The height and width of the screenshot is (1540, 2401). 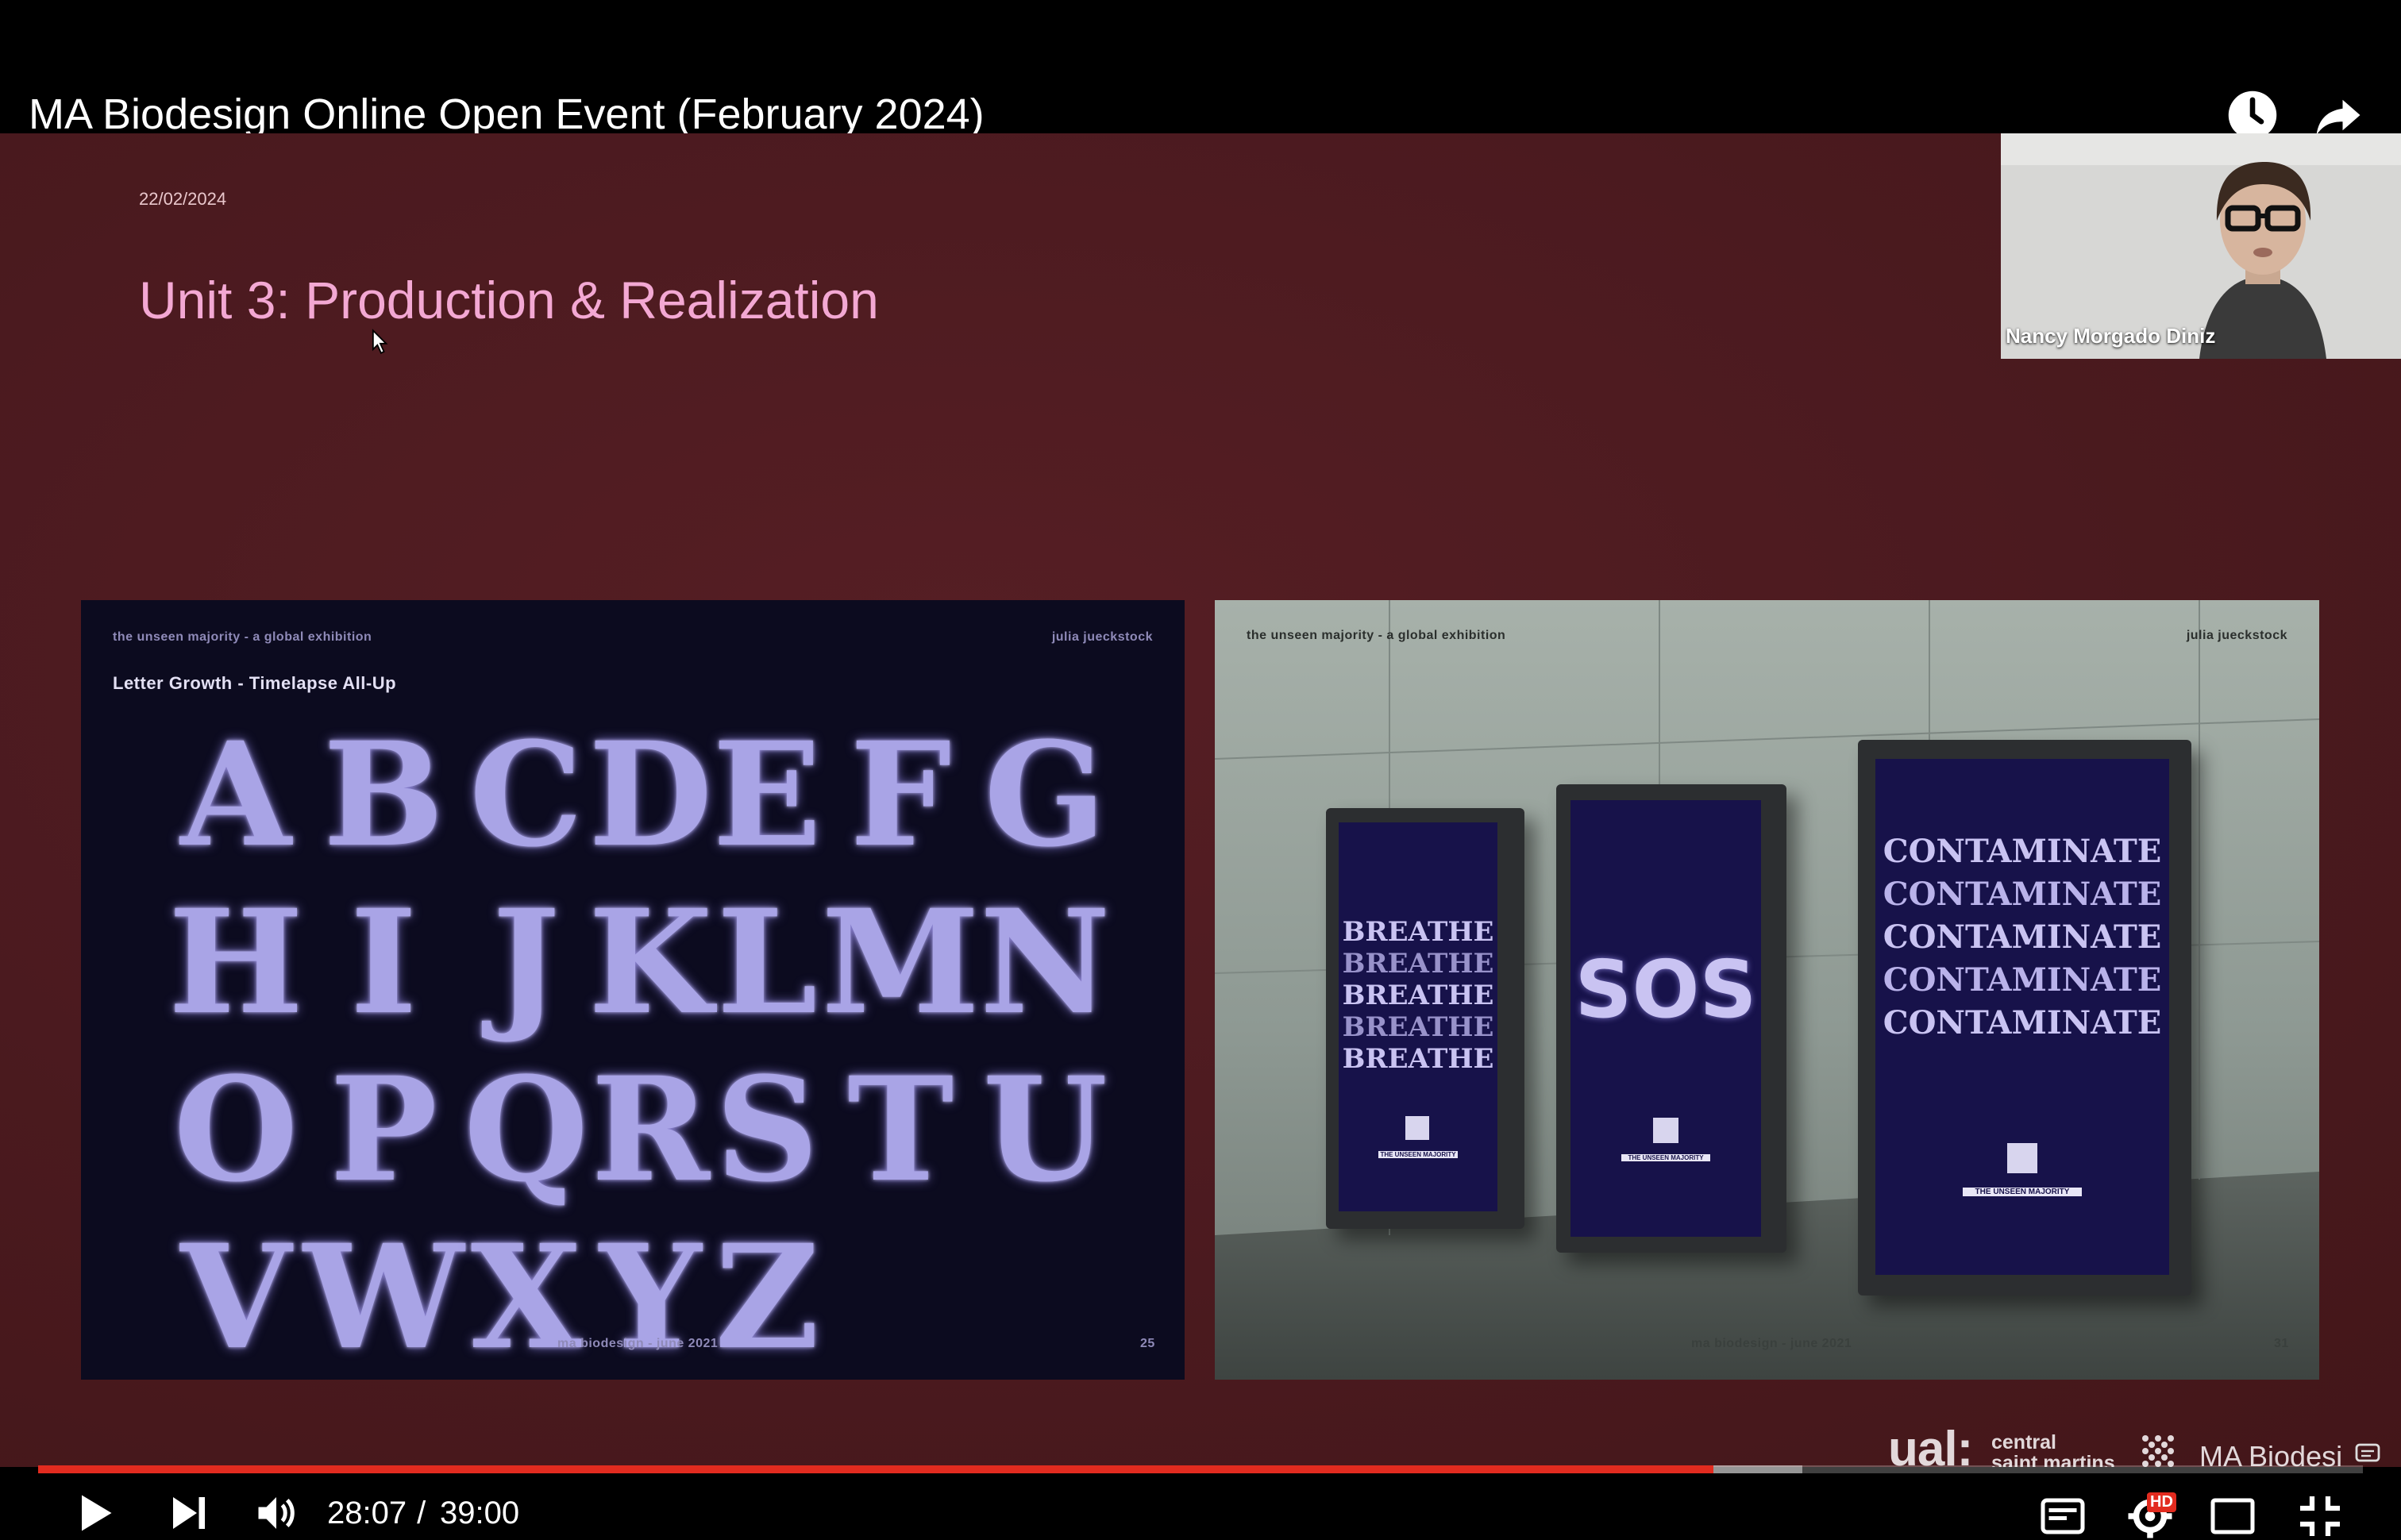 I want to click on mouse-cursor-icon, so click(x=380, y=341).